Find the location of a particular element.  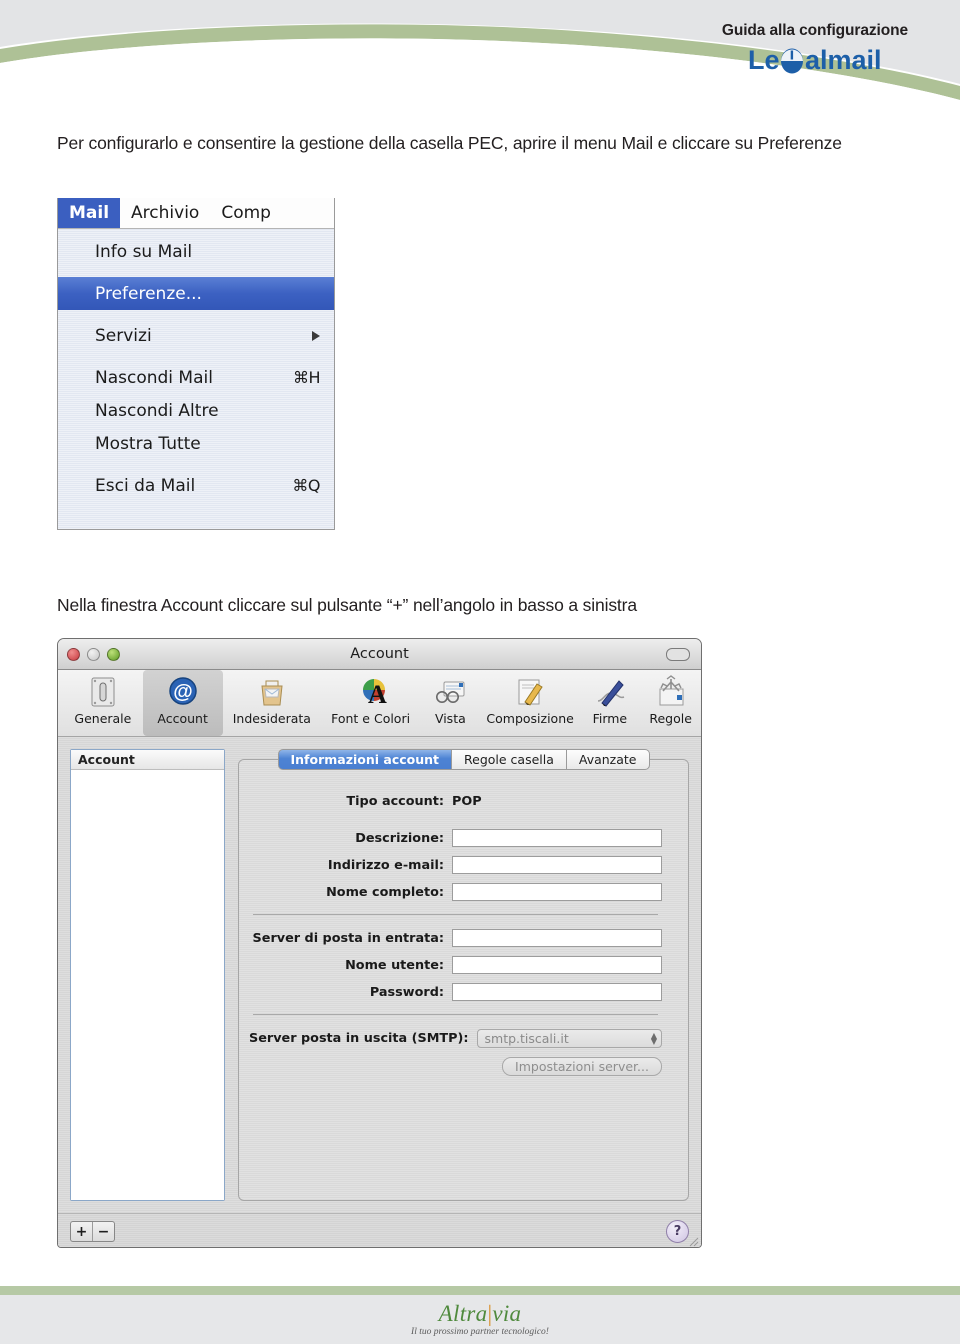

at-sign-icon: @ is located at coordinates (182, 691).